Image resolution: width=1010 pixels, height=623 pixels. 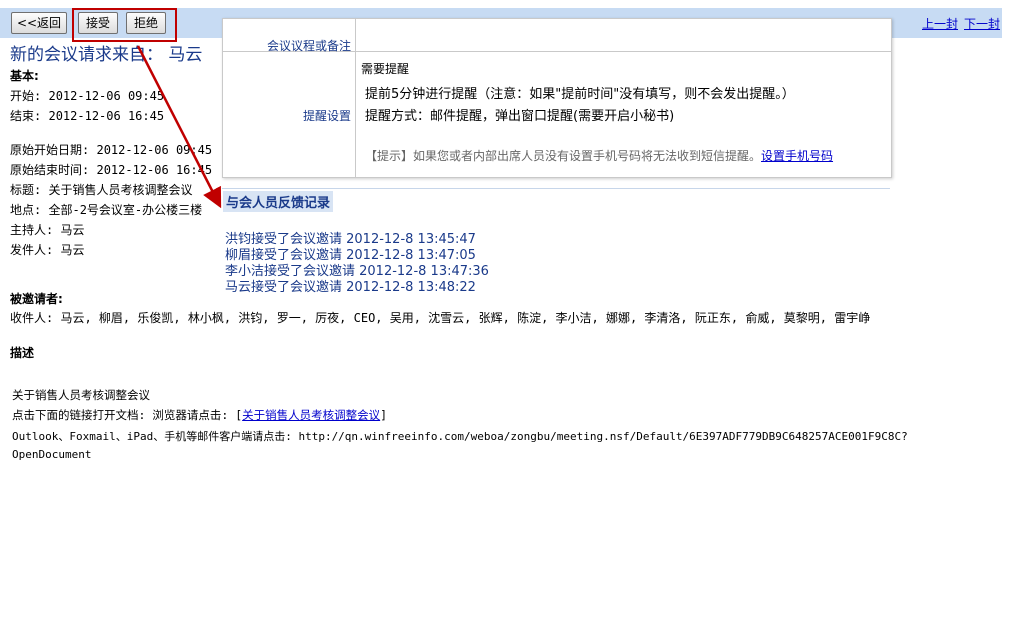 What do you see at coordinates (81, 395) in the screenshot?
I see `description-line-1: 关于销售人员考核调整会议` at bounding box center [81, 395].